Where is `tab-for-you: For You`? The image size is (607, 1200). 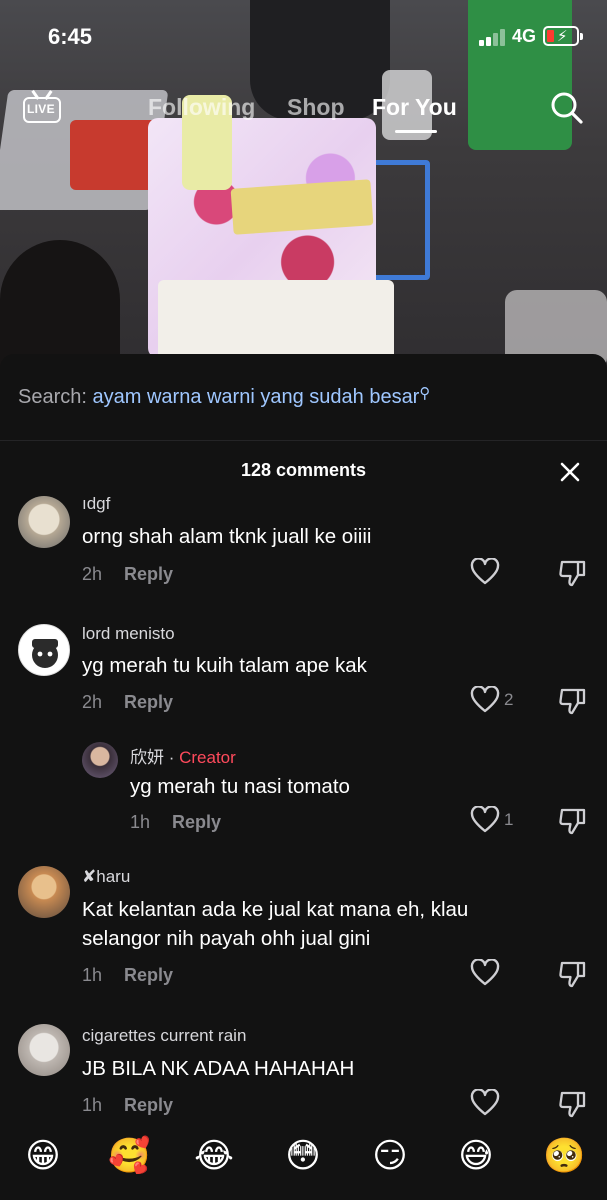 tab-for-you: For You is located at coordinates (414, 107).